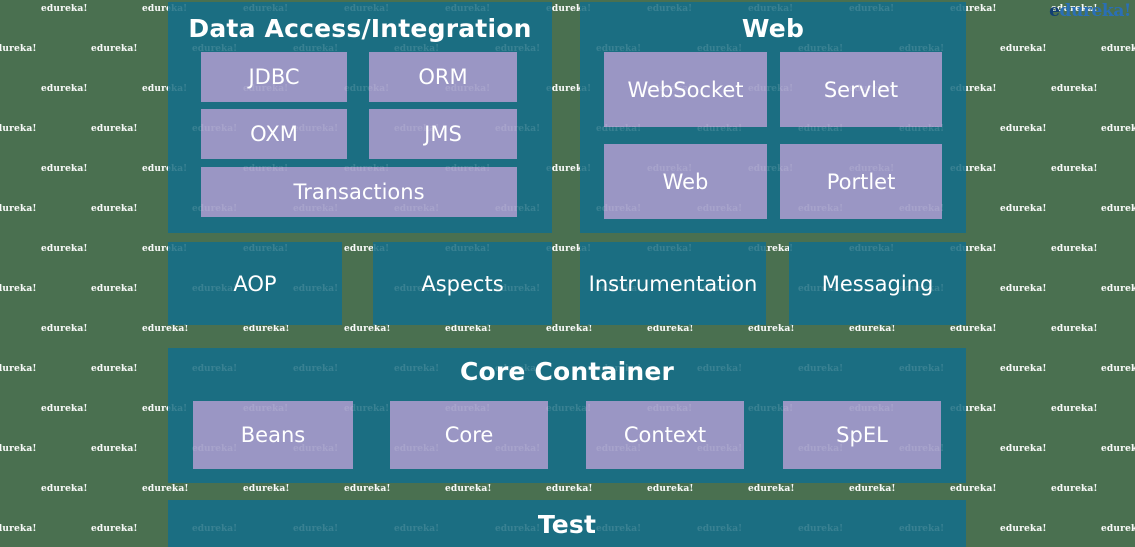  What do you see at coordinates (443, 77) in the screenshot?
I see `module-orm: ORM` at bounding box center [443, 77].